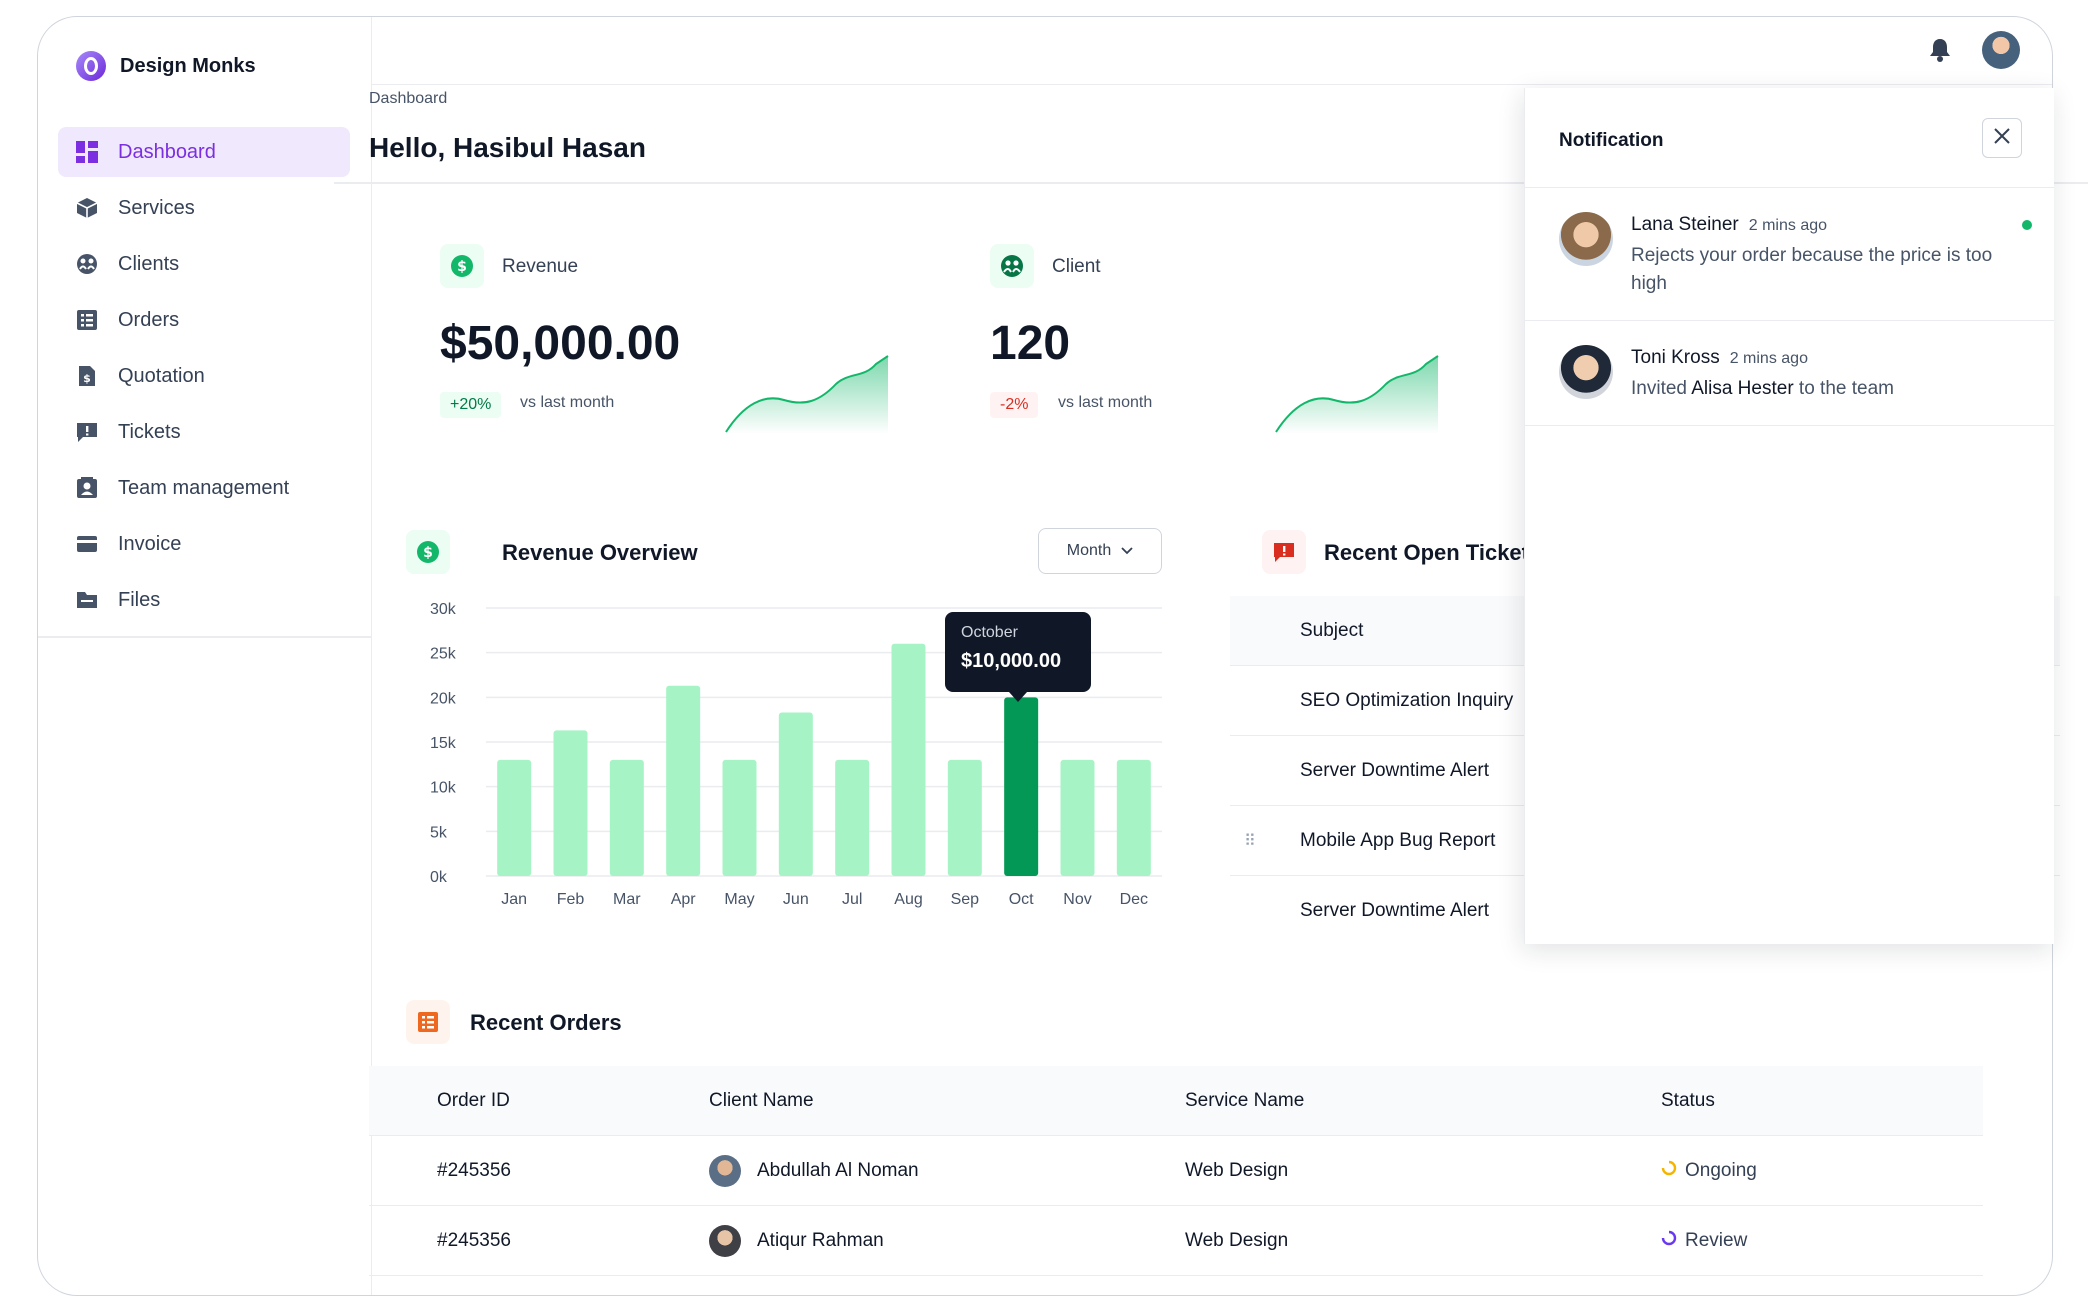  Describe the element at coordinates (204, 600) in the screenshot. I see `sidebar-item-files: Files` at that location.